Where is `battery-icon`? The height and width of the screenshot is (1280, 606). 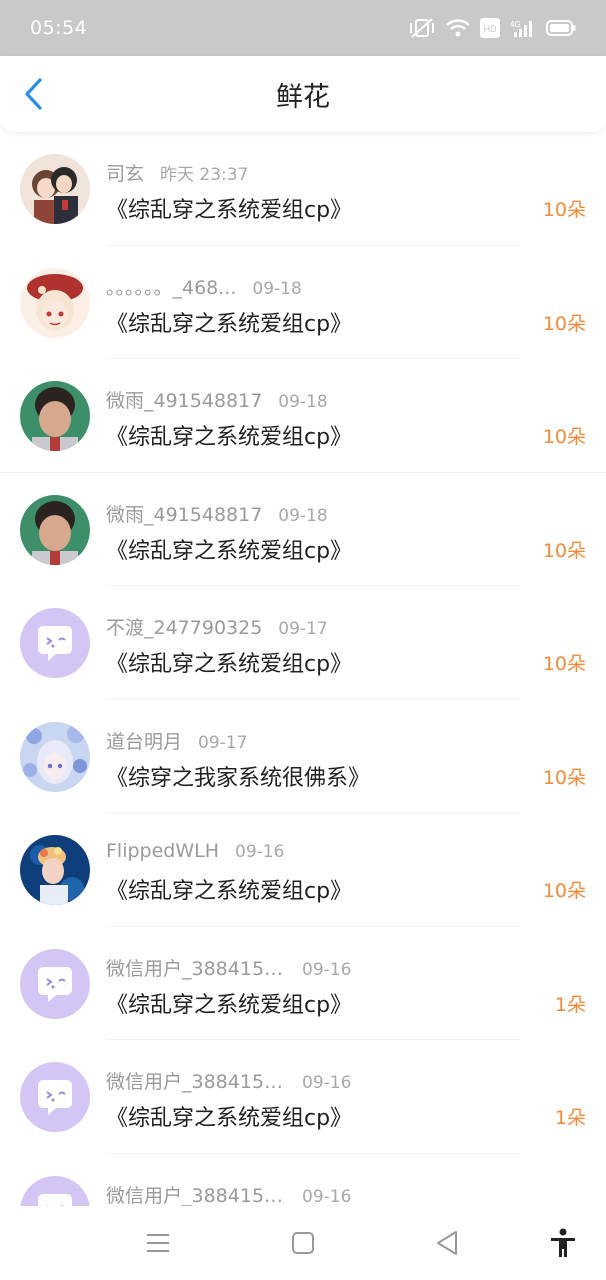
battery-icon is located at coordinates (561, 28).